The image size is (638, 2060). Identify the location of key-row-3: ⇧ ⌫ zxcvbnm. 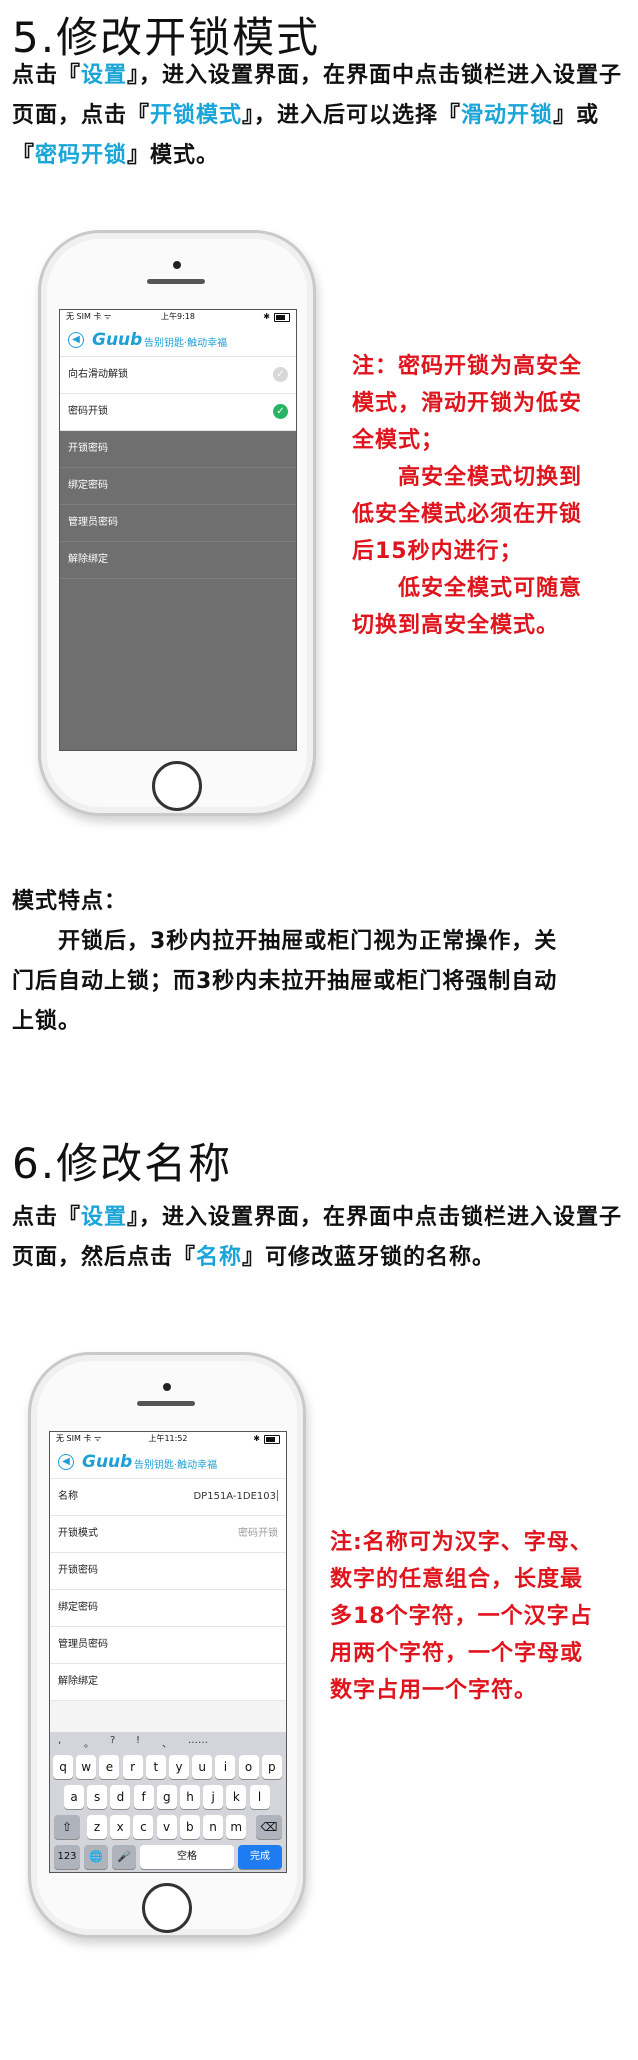
(168, 1827).